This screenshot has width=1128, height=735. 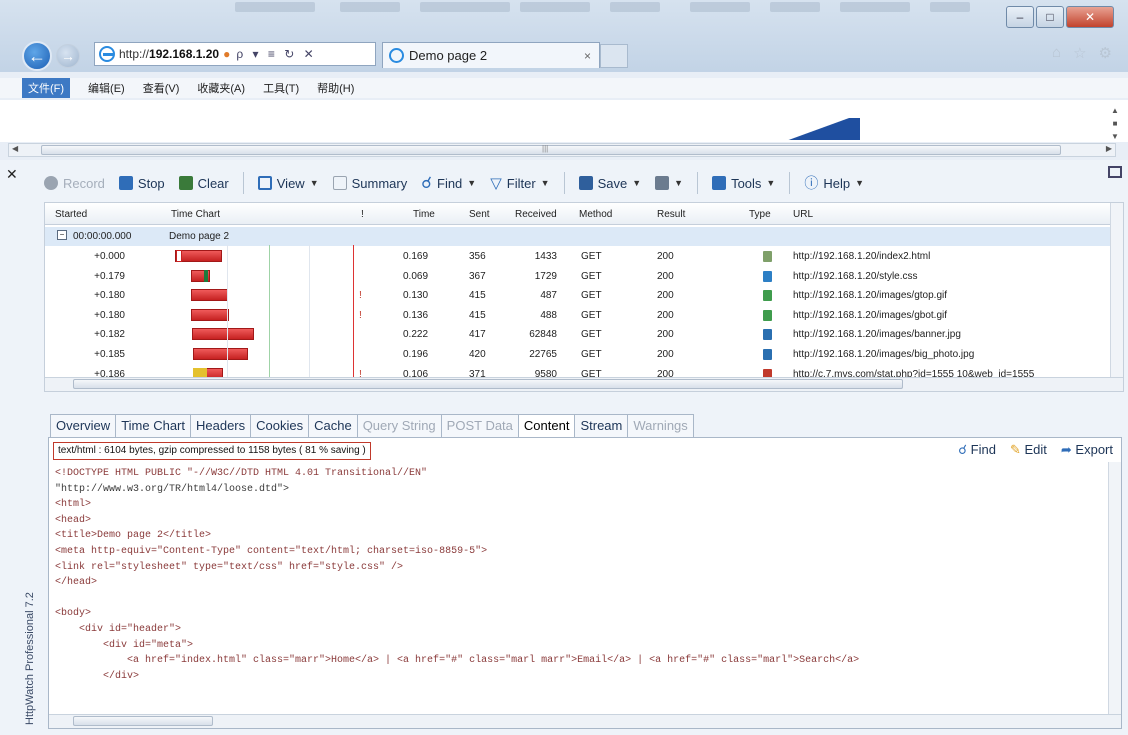 What do you see at coordinates (1115, 124) in the screenshot?
I see `page-vertical-scrollbar: ▲ ■ ▼` at bounding box center [1115, 124].